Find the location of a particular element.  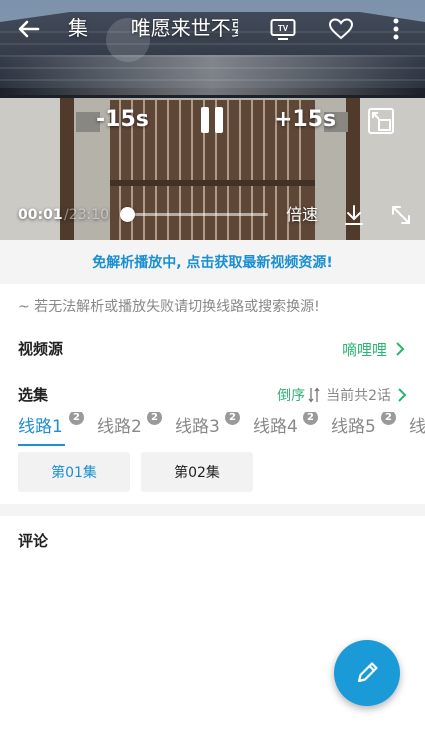

video-source-value: 嘀哩哩 is located at coordinates (364, 349).